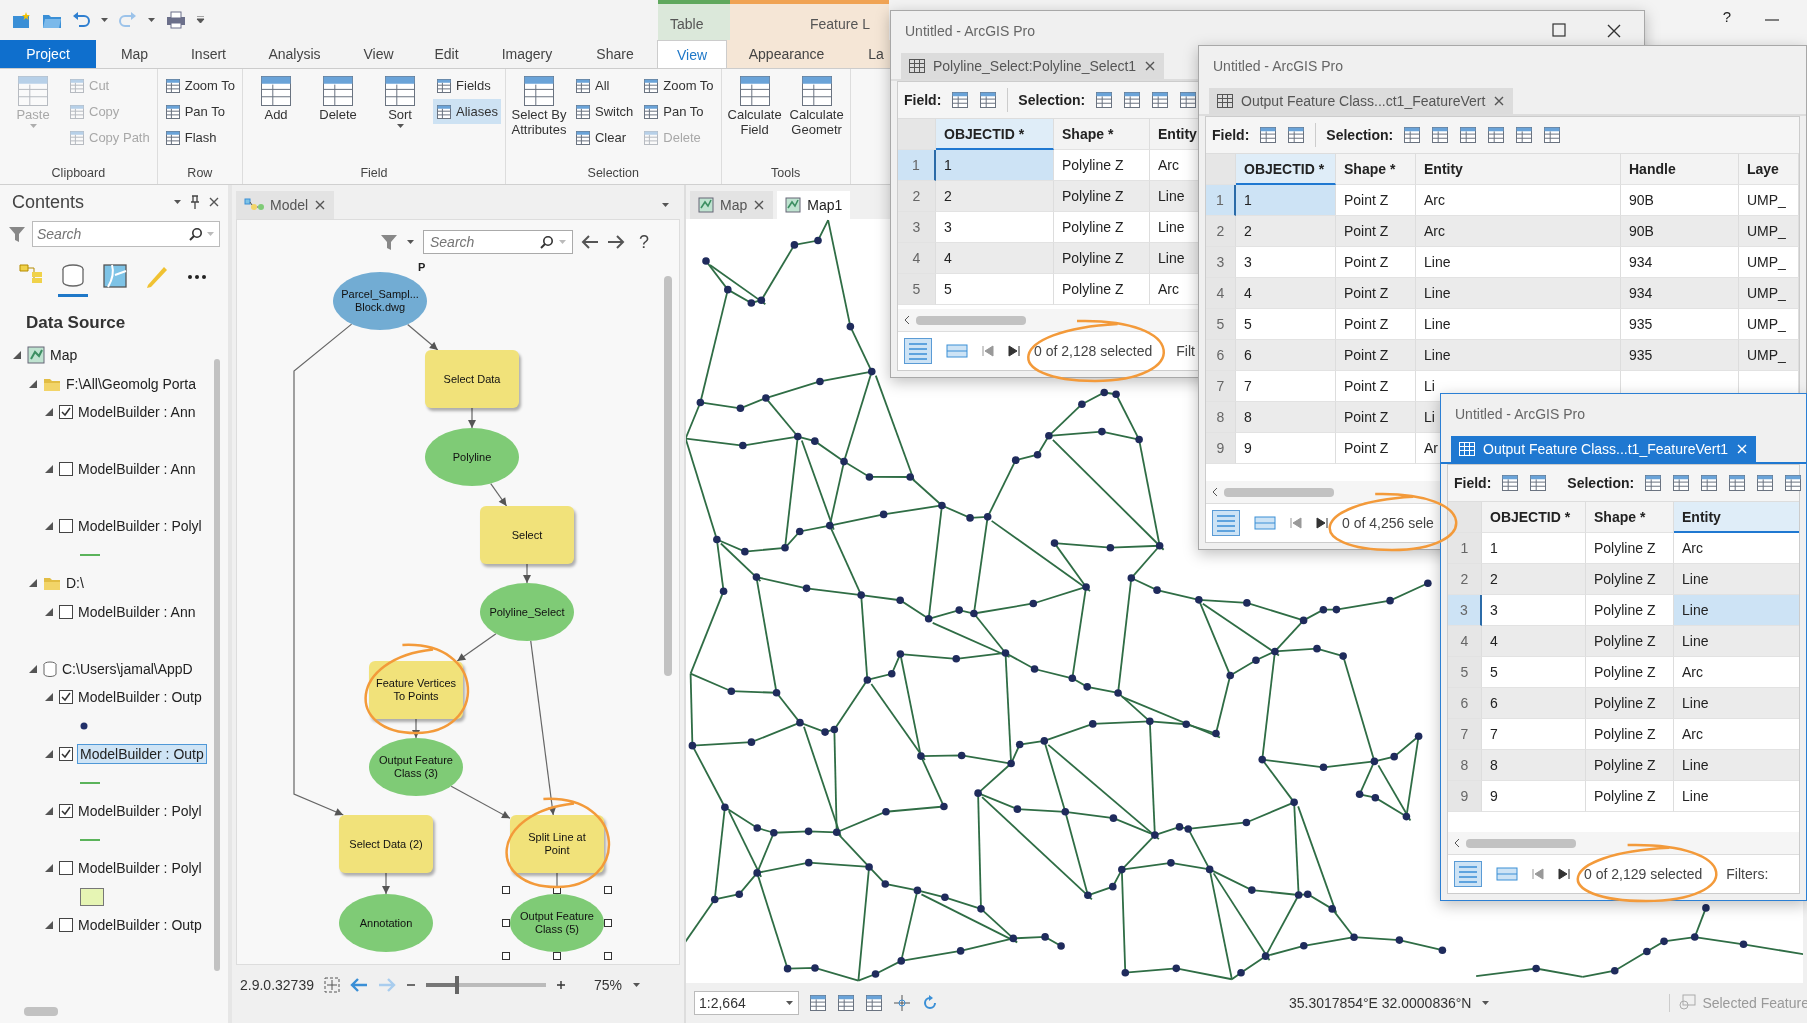 The width and height of the screenshot is (1807, 1023). Describe the element at coordinates (1286, 417) in the screenshot. I see `table-cell: 8` at that location.